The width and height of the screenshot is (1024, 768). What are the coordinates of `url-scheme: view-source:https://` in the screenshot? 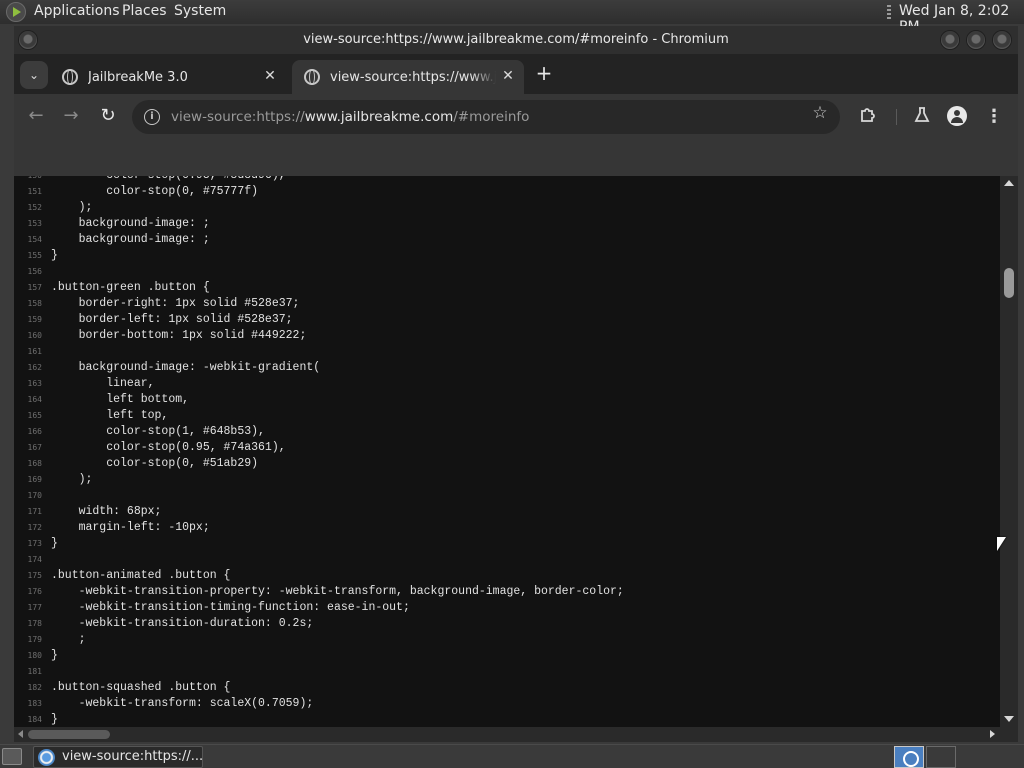 It's located at (238, 117).